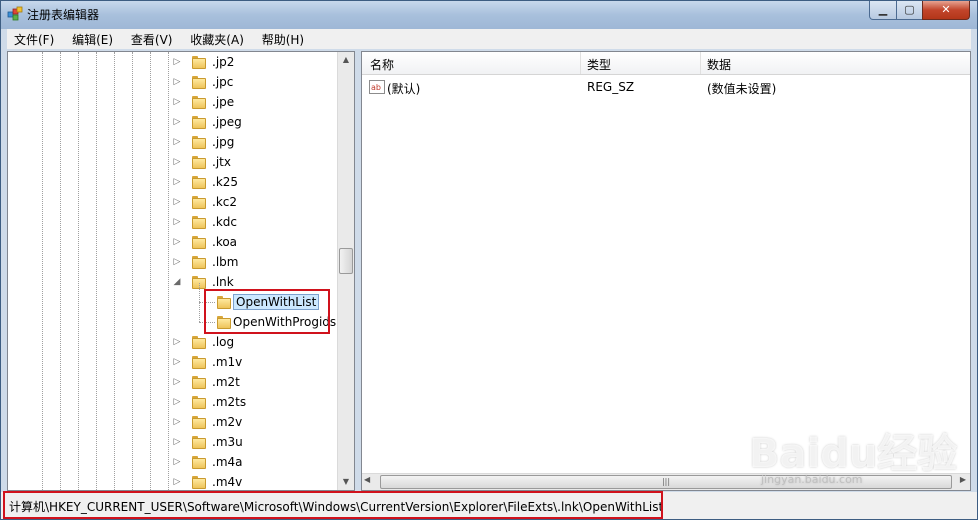 This screenshot has height=520, width=978. I want to click on minimize-button: ▁, so click(883, 10).